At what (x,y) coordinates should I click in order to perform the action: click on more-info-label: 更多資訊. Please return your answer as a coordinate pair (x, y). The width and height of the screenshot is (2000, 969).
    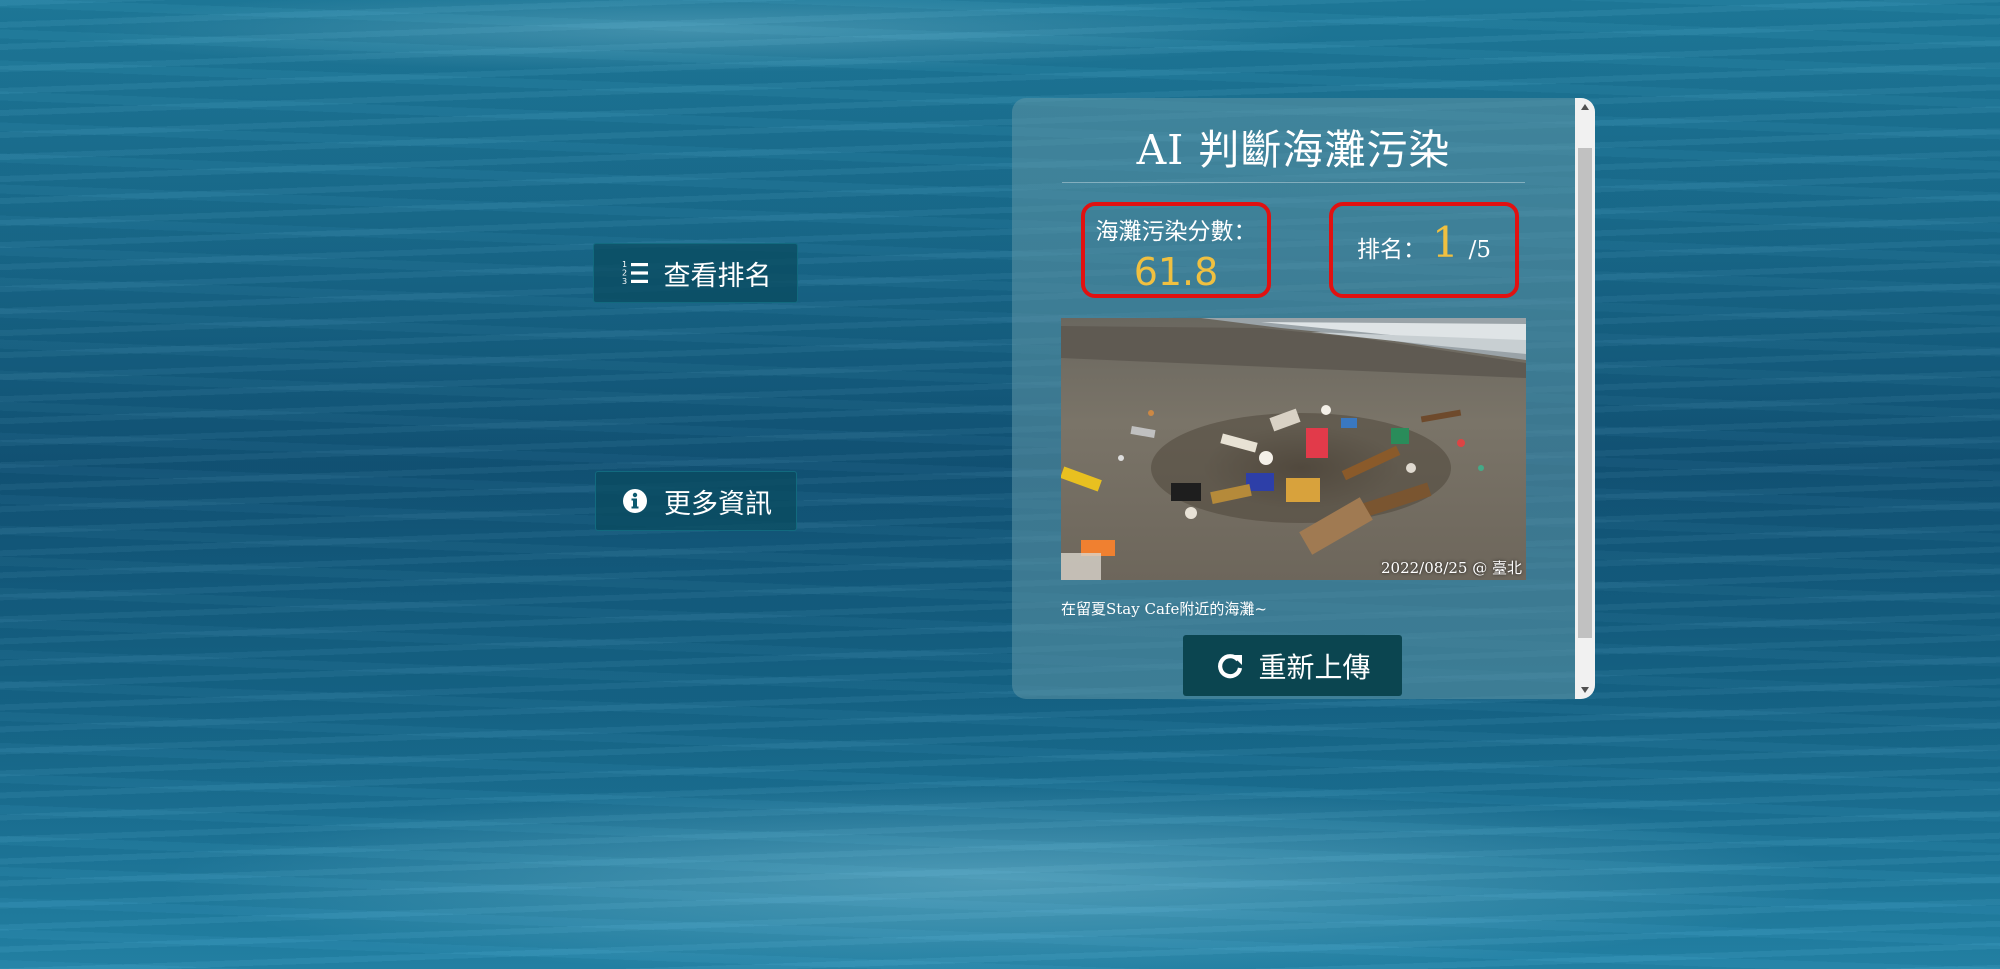
    Looking at the image, I should click on (718, 504).